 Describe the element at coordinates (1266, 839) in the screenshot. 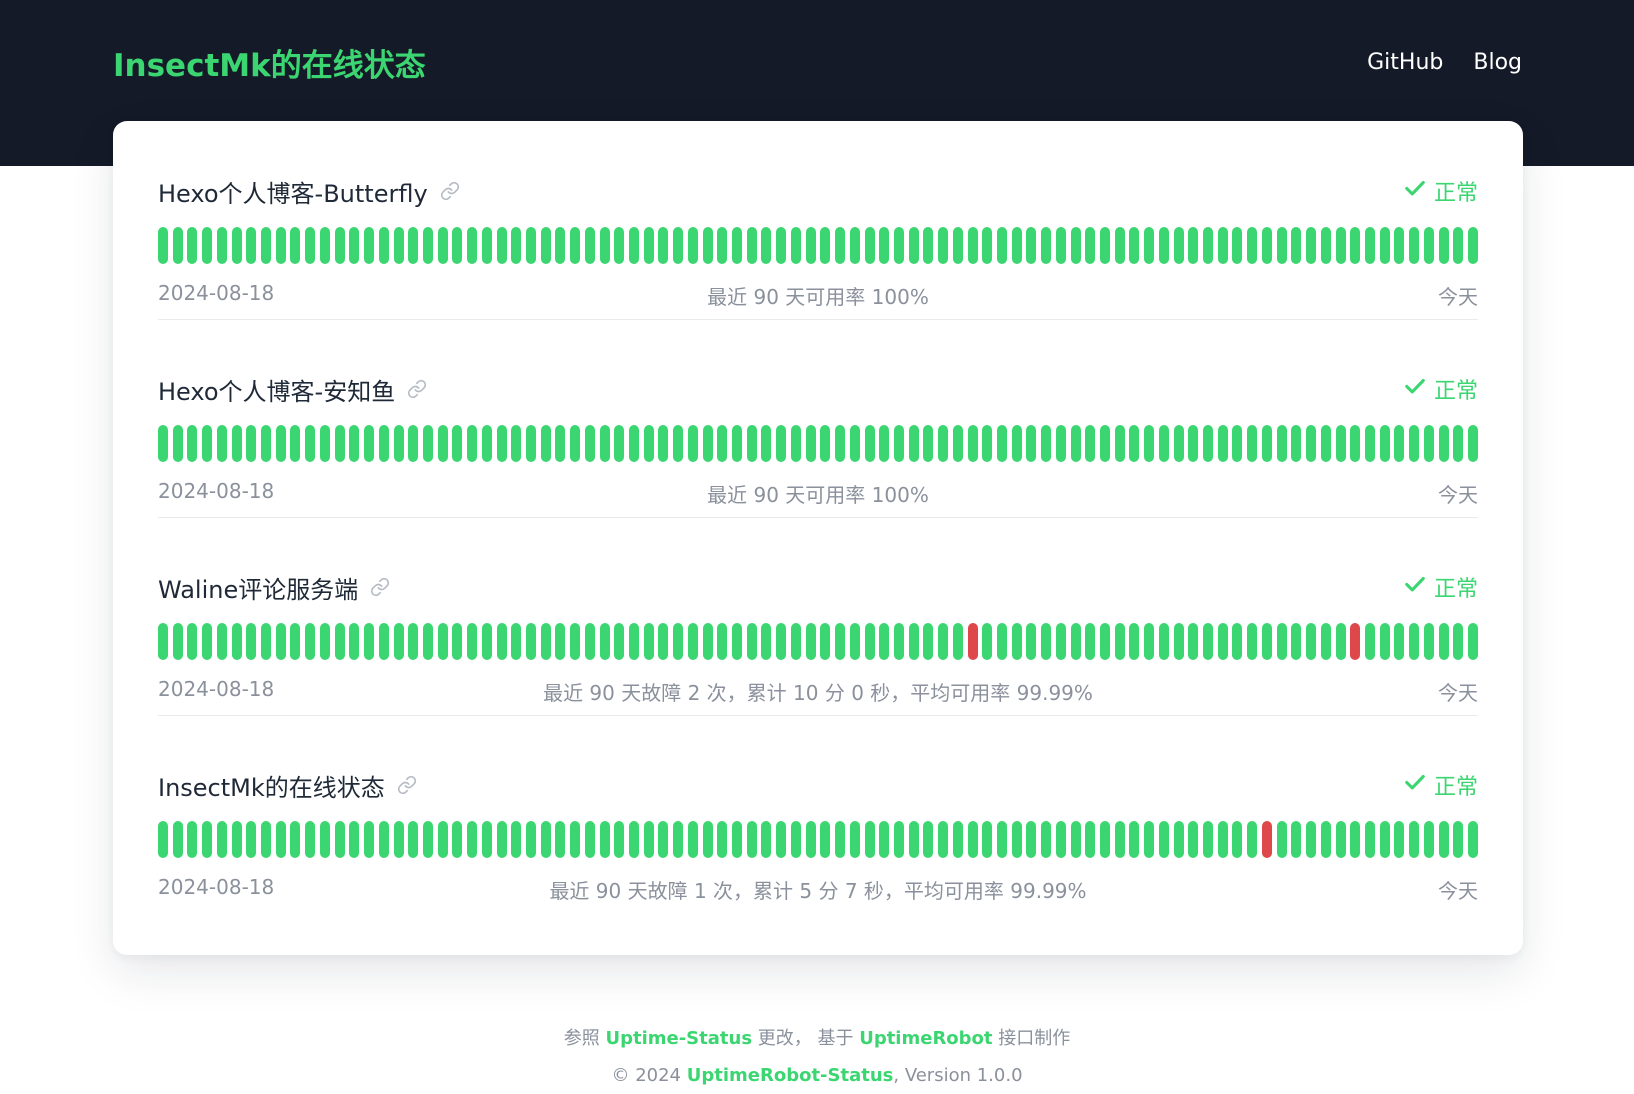

I see `uptime-bar-down` at that location.